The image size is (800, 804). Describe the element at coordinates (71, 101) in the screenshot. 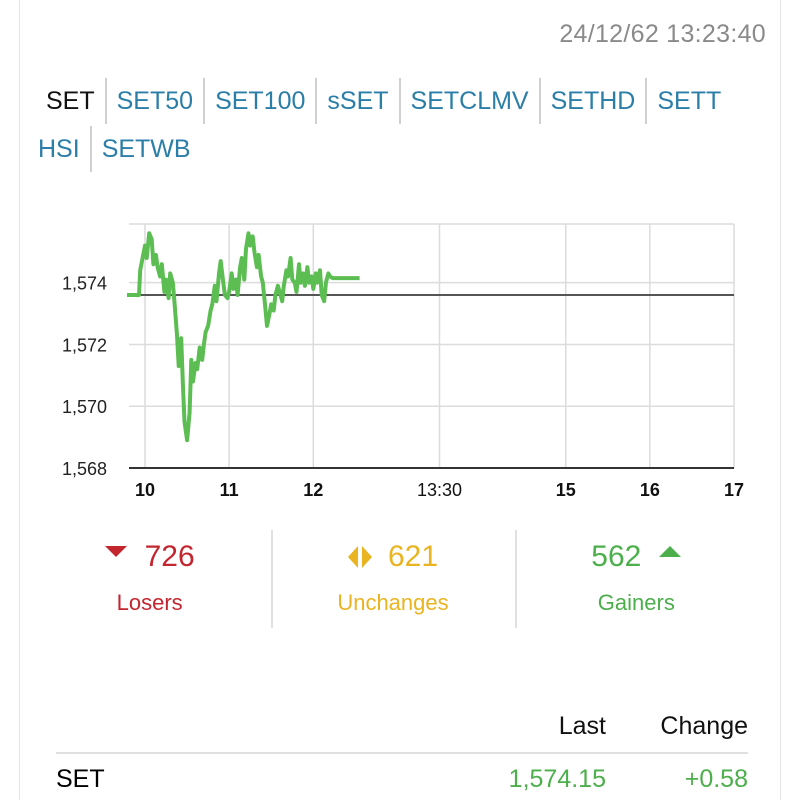

I see `tab-set: SET` at that location.